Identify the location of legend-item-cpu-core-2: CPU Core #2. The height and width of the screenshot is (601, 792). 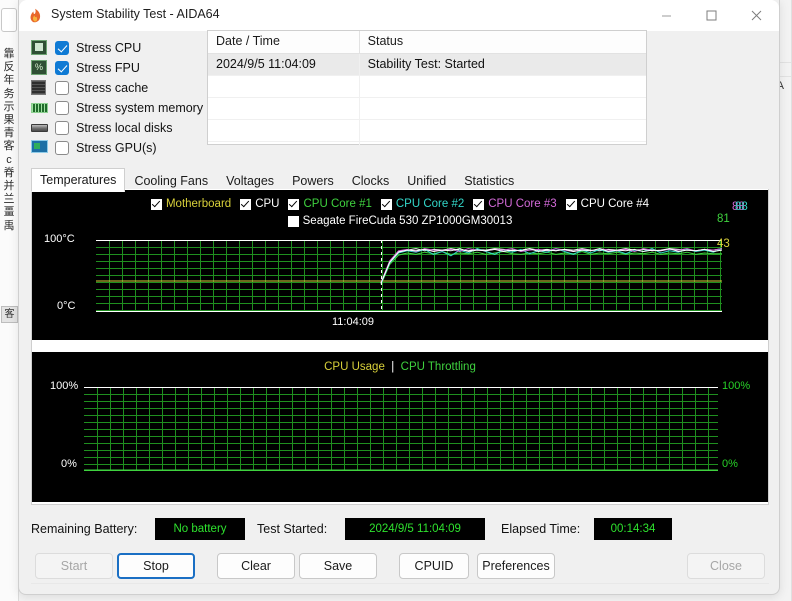
(422, 204).